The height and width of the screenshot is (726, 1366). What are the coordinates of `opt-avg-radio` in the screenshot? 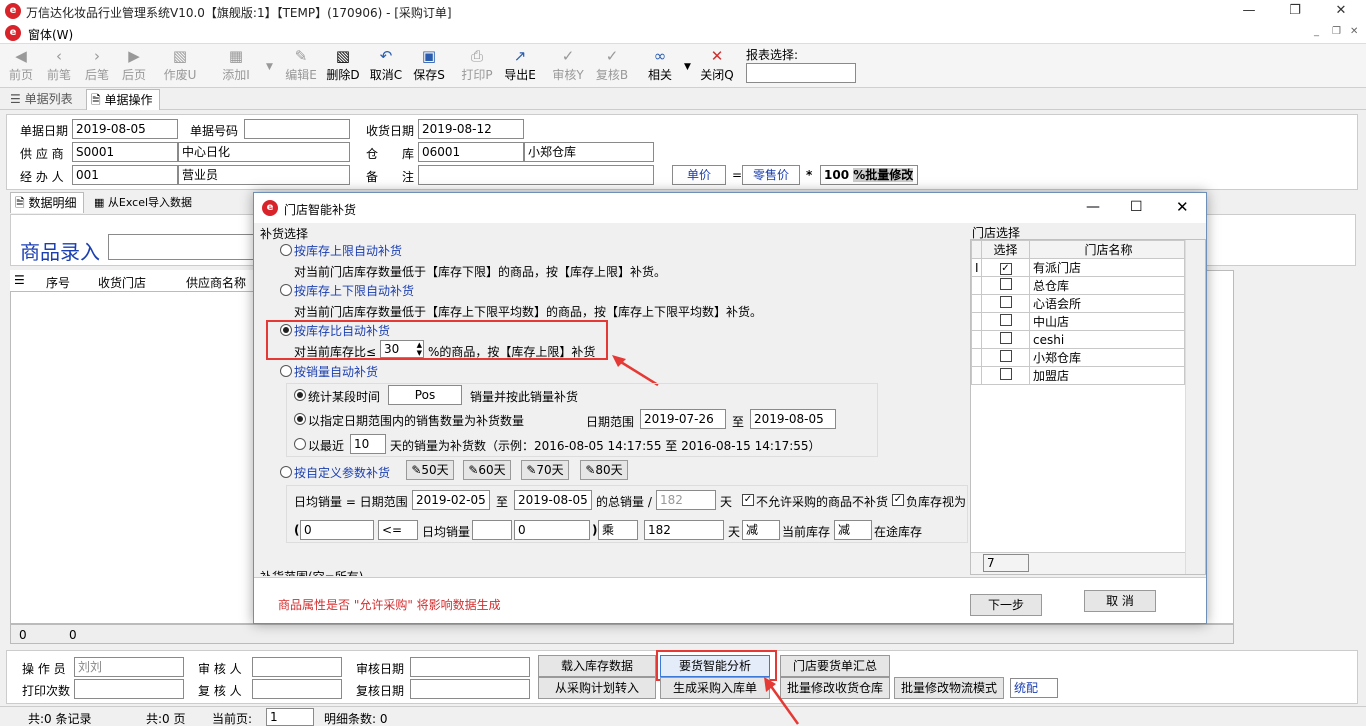 It's located at (286, 290).